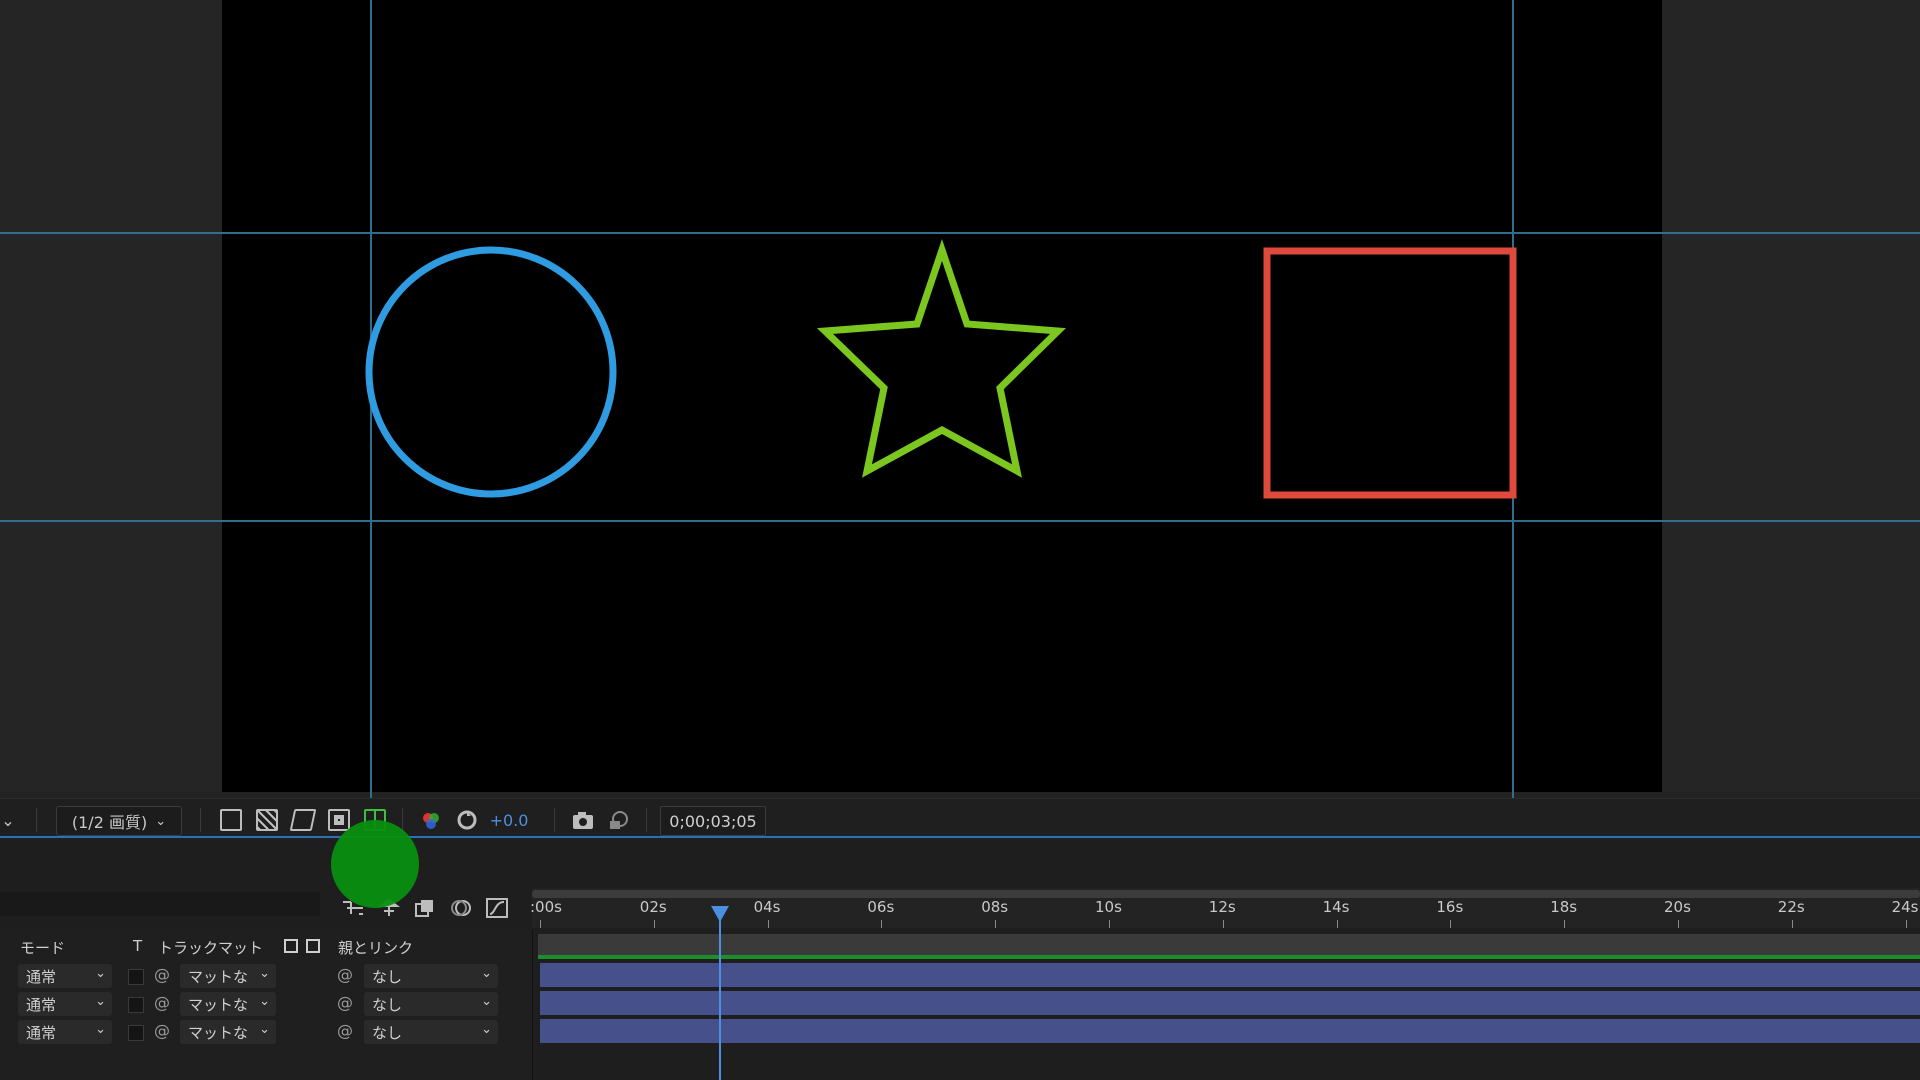  I want to click on time-navigator, so click(1226, 894).